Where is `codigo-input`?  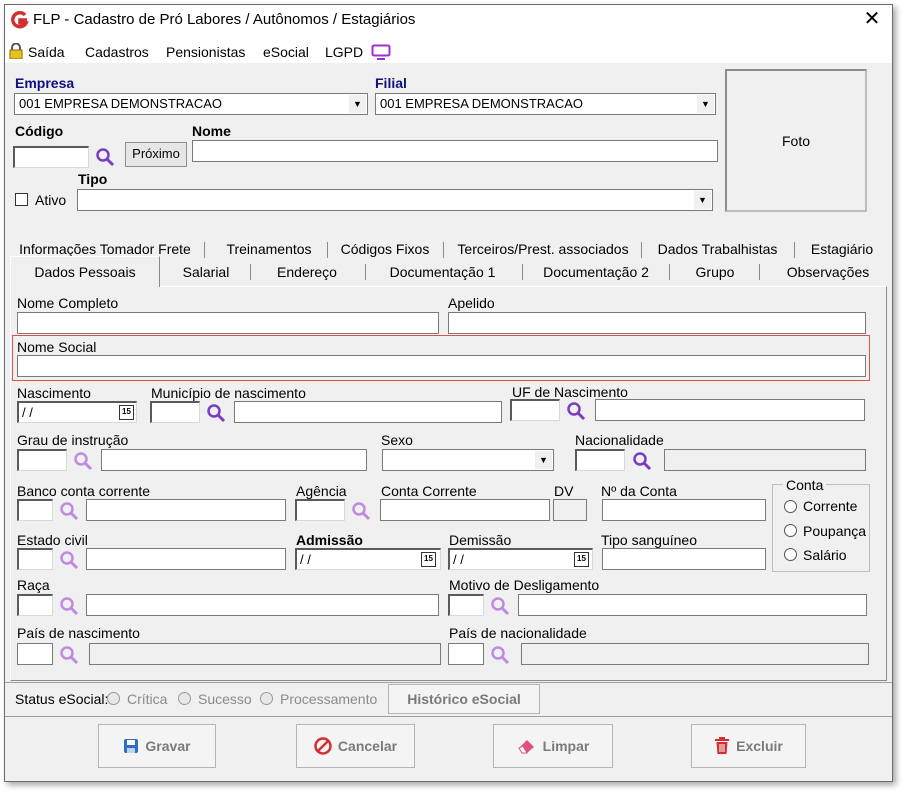
codigo-input is located at coordinates (51, 157).